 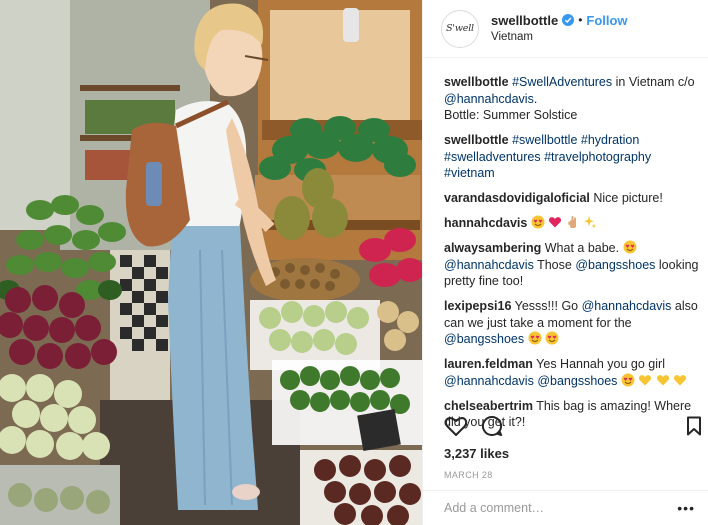 I want to click on verified-badge-icon, so click(x=568, y=20).